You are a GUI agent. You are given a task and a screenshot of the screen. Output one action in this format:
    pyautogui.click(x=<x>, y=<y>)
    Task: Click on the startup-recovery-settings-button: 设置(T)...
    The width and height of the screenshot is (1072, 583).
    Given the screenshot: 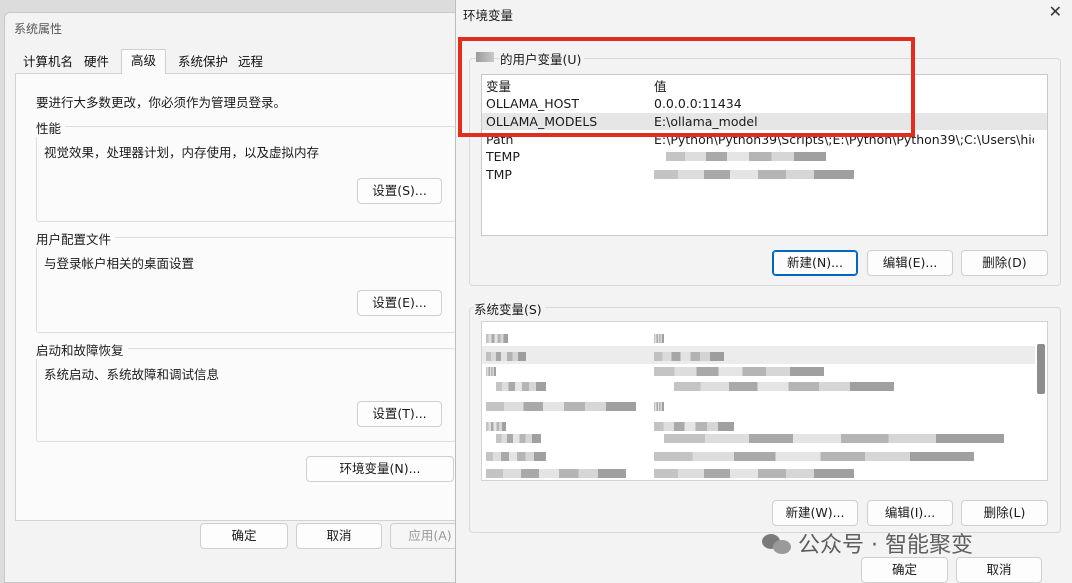 What is the action you would take?
    pyautogui.click(x=399, y=414)
    